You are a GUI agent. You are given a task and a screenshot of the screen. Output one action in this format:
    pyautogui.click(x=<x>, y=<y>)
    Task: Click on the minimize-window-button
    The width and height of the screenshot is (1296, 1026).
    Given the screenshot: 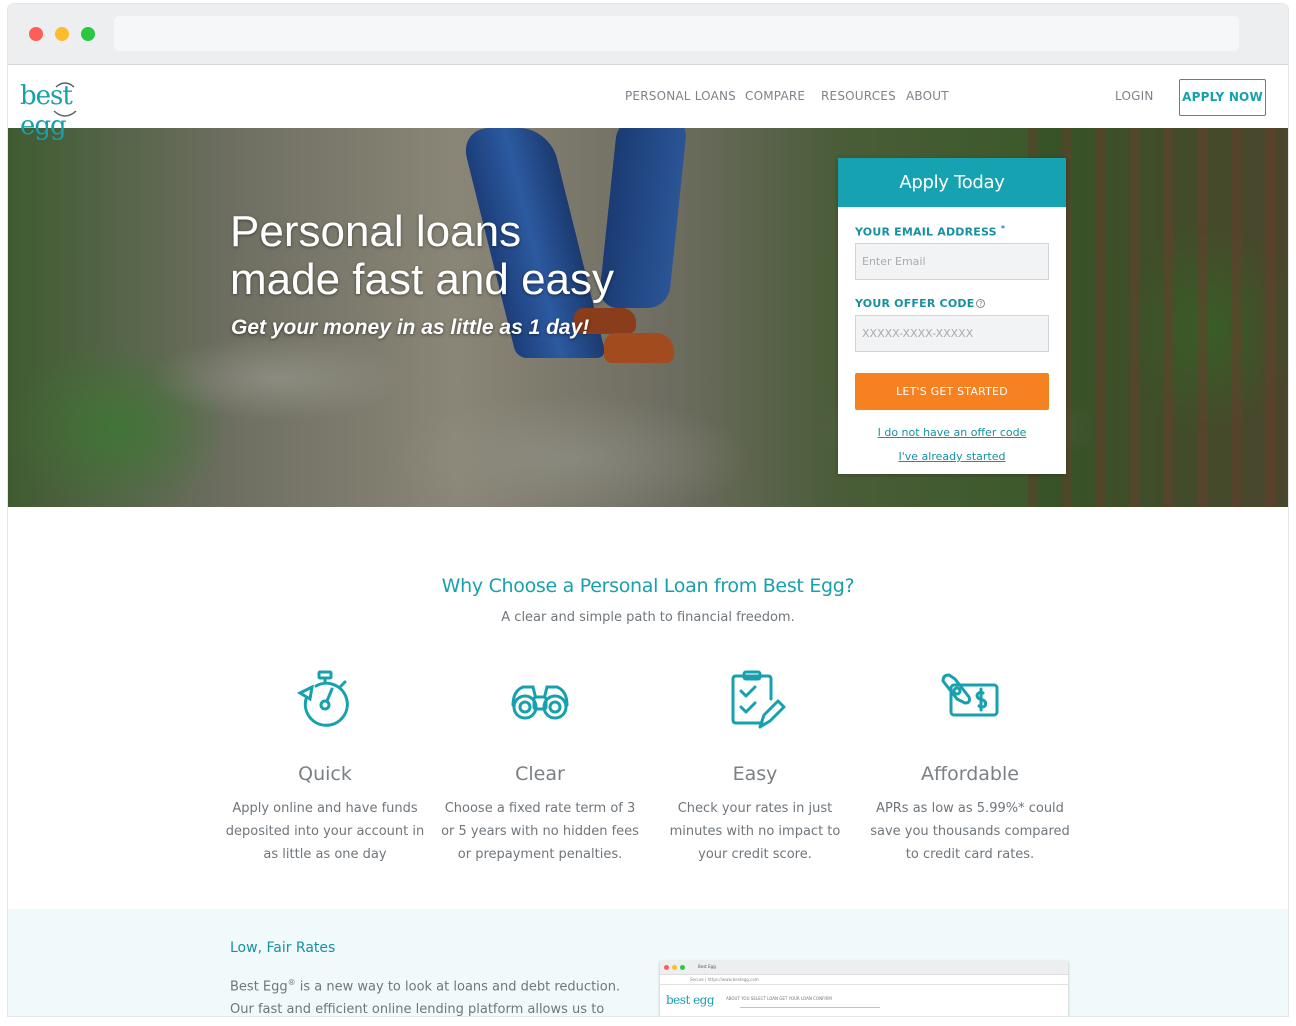 What is the action you would take?
    pyautogui.click(x=62, y=34)
    